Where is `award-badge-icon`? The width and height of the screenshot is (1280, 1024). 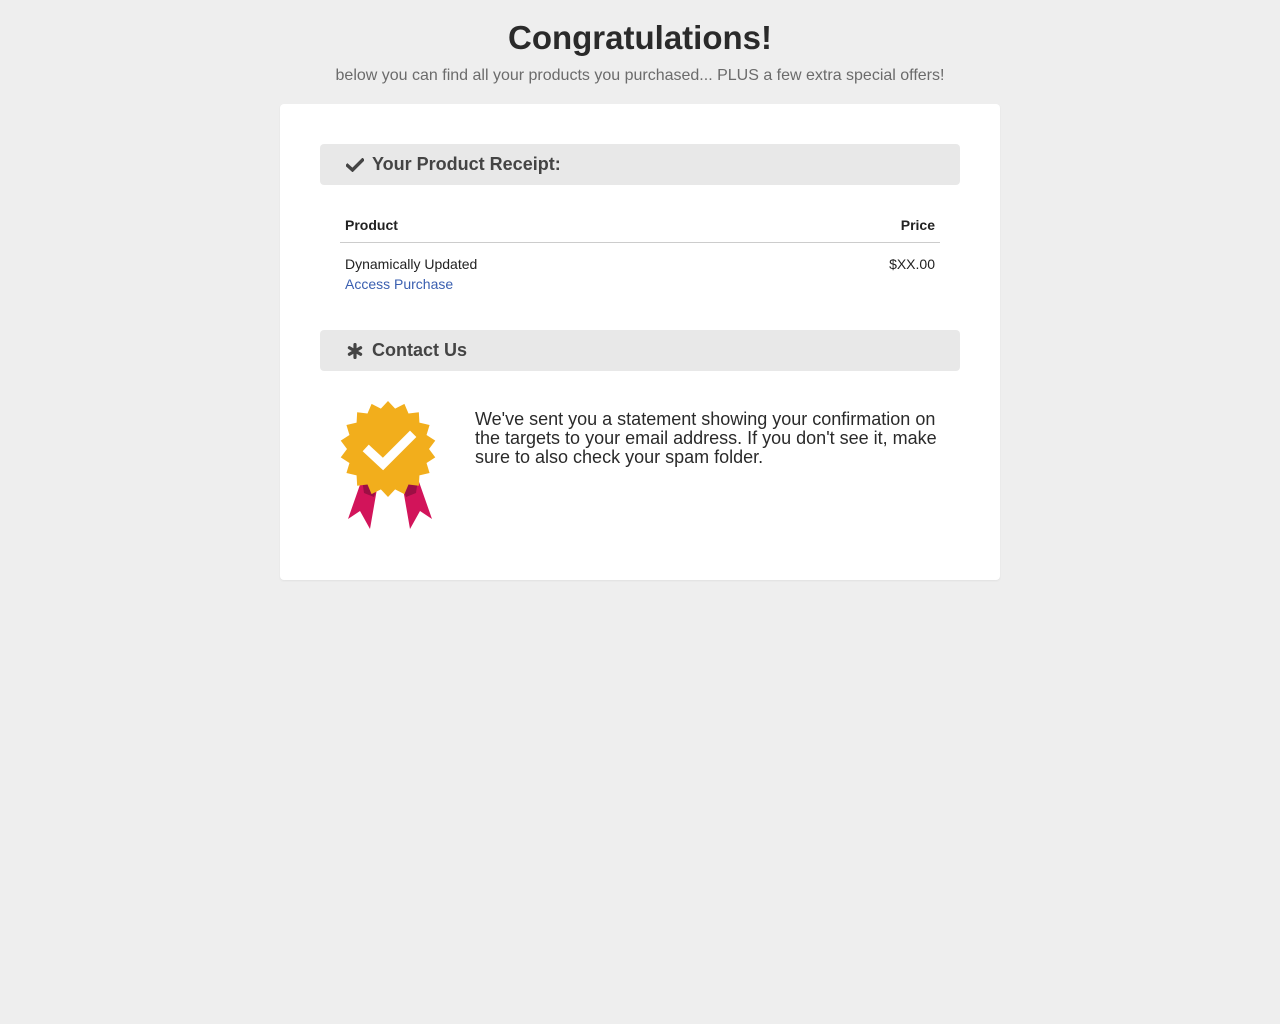 award-badge-icon is located at coordinates (388, 465).